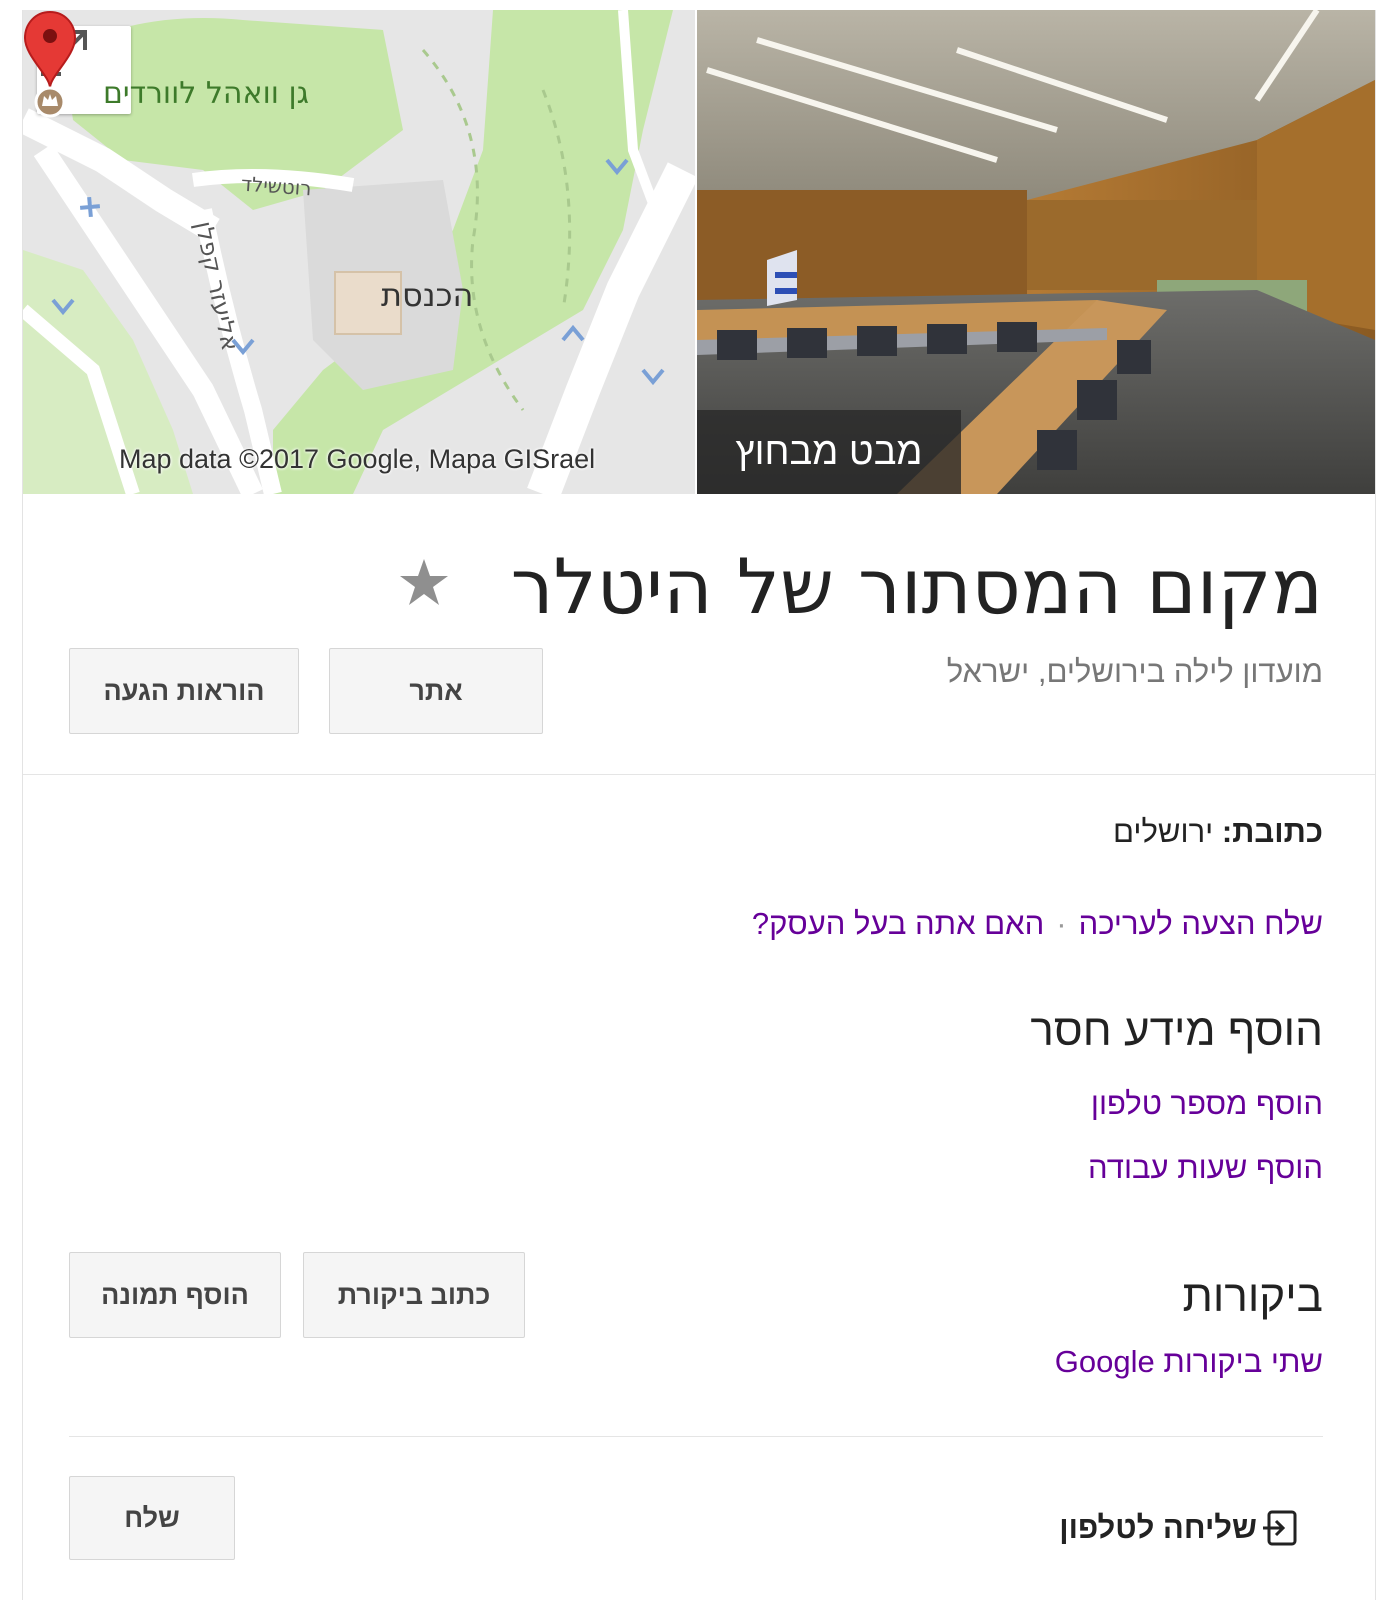  Describe the element at coordinates (424, 583) in the screenshot. I see `save-star-icon` at that location.